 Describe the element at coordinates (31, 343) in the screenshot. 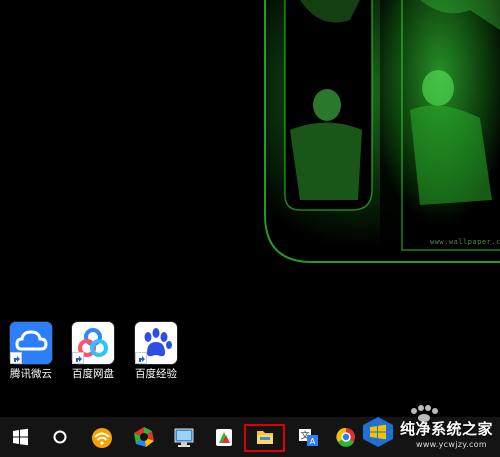

I see `tencent-weiyun-icon` at that location.